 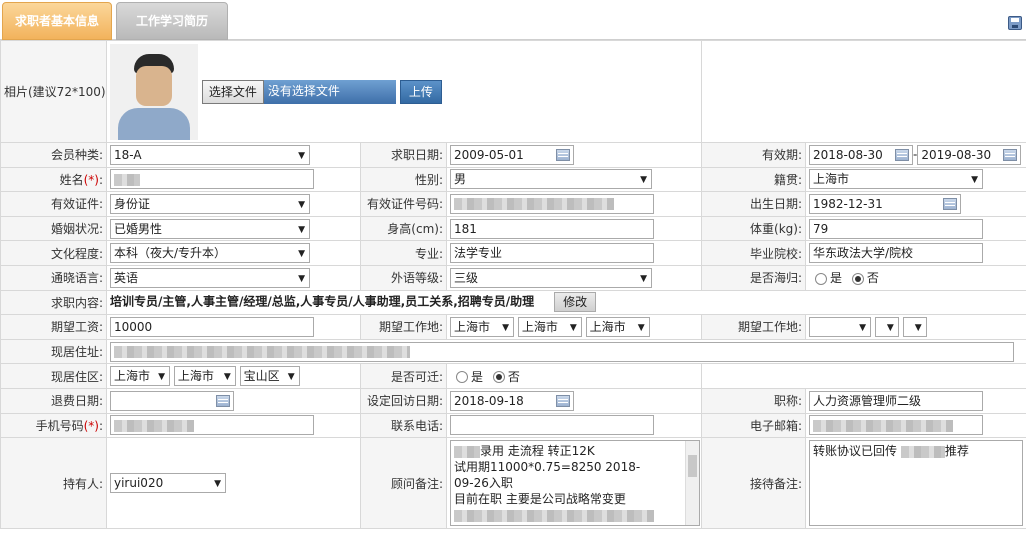 I want to click on current-address-input, so click(x=562, y=351).